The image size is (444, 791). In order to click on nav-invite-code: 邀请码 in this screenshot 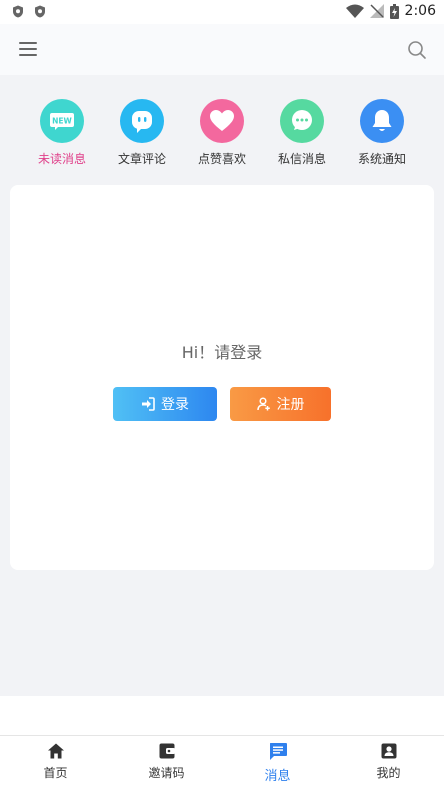, I will do `click(166, 761)`.